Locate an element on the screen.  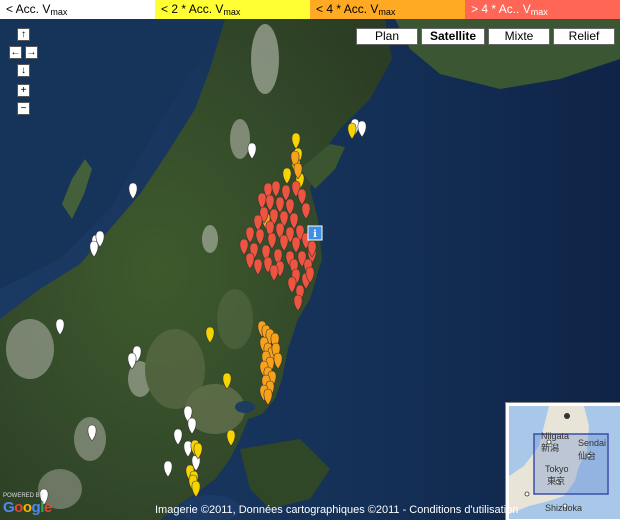
legend-item-quadruple: < 4 * Acc. Vmax is located at coordinates (387, 9).